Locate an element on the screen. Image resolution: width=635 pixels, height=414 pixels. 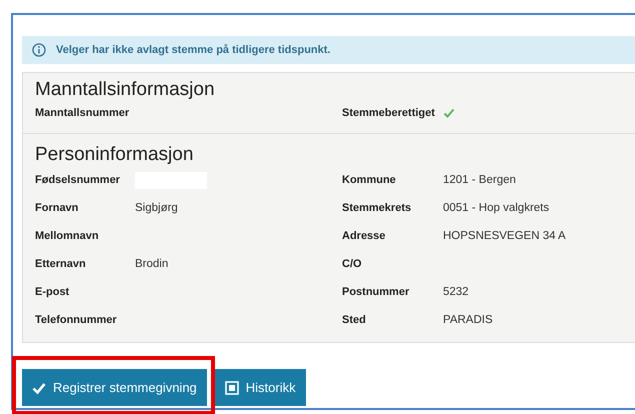
field-value: 0051 - Hop valgkrets is located at coordinates (496, 208).